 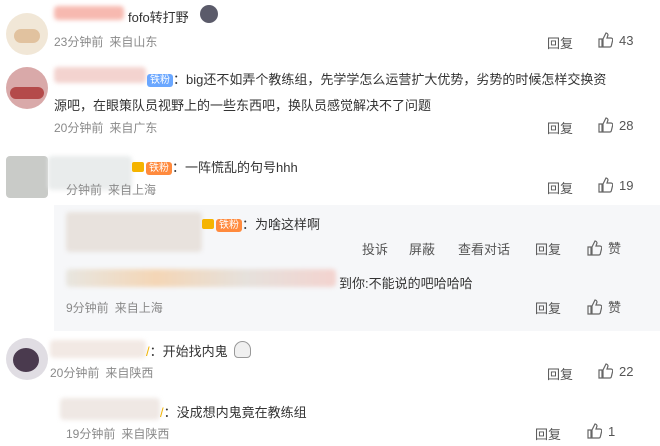 I want to click on comment-meta: 20分钟前 来自广东, so click(x=105, y=127).